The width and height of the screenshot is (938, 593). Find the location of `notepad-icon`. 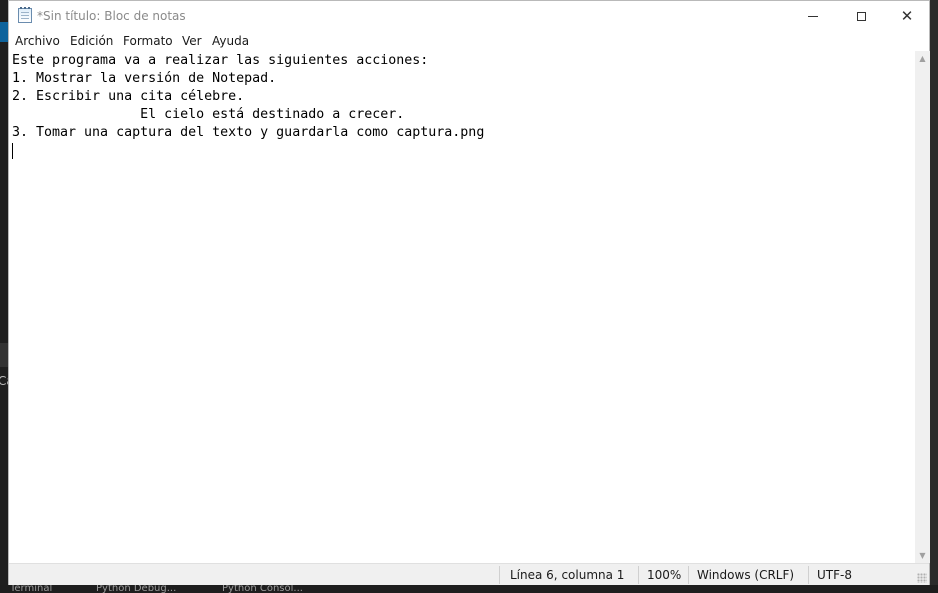

notepad-icon is located at coordinates (25, 15).